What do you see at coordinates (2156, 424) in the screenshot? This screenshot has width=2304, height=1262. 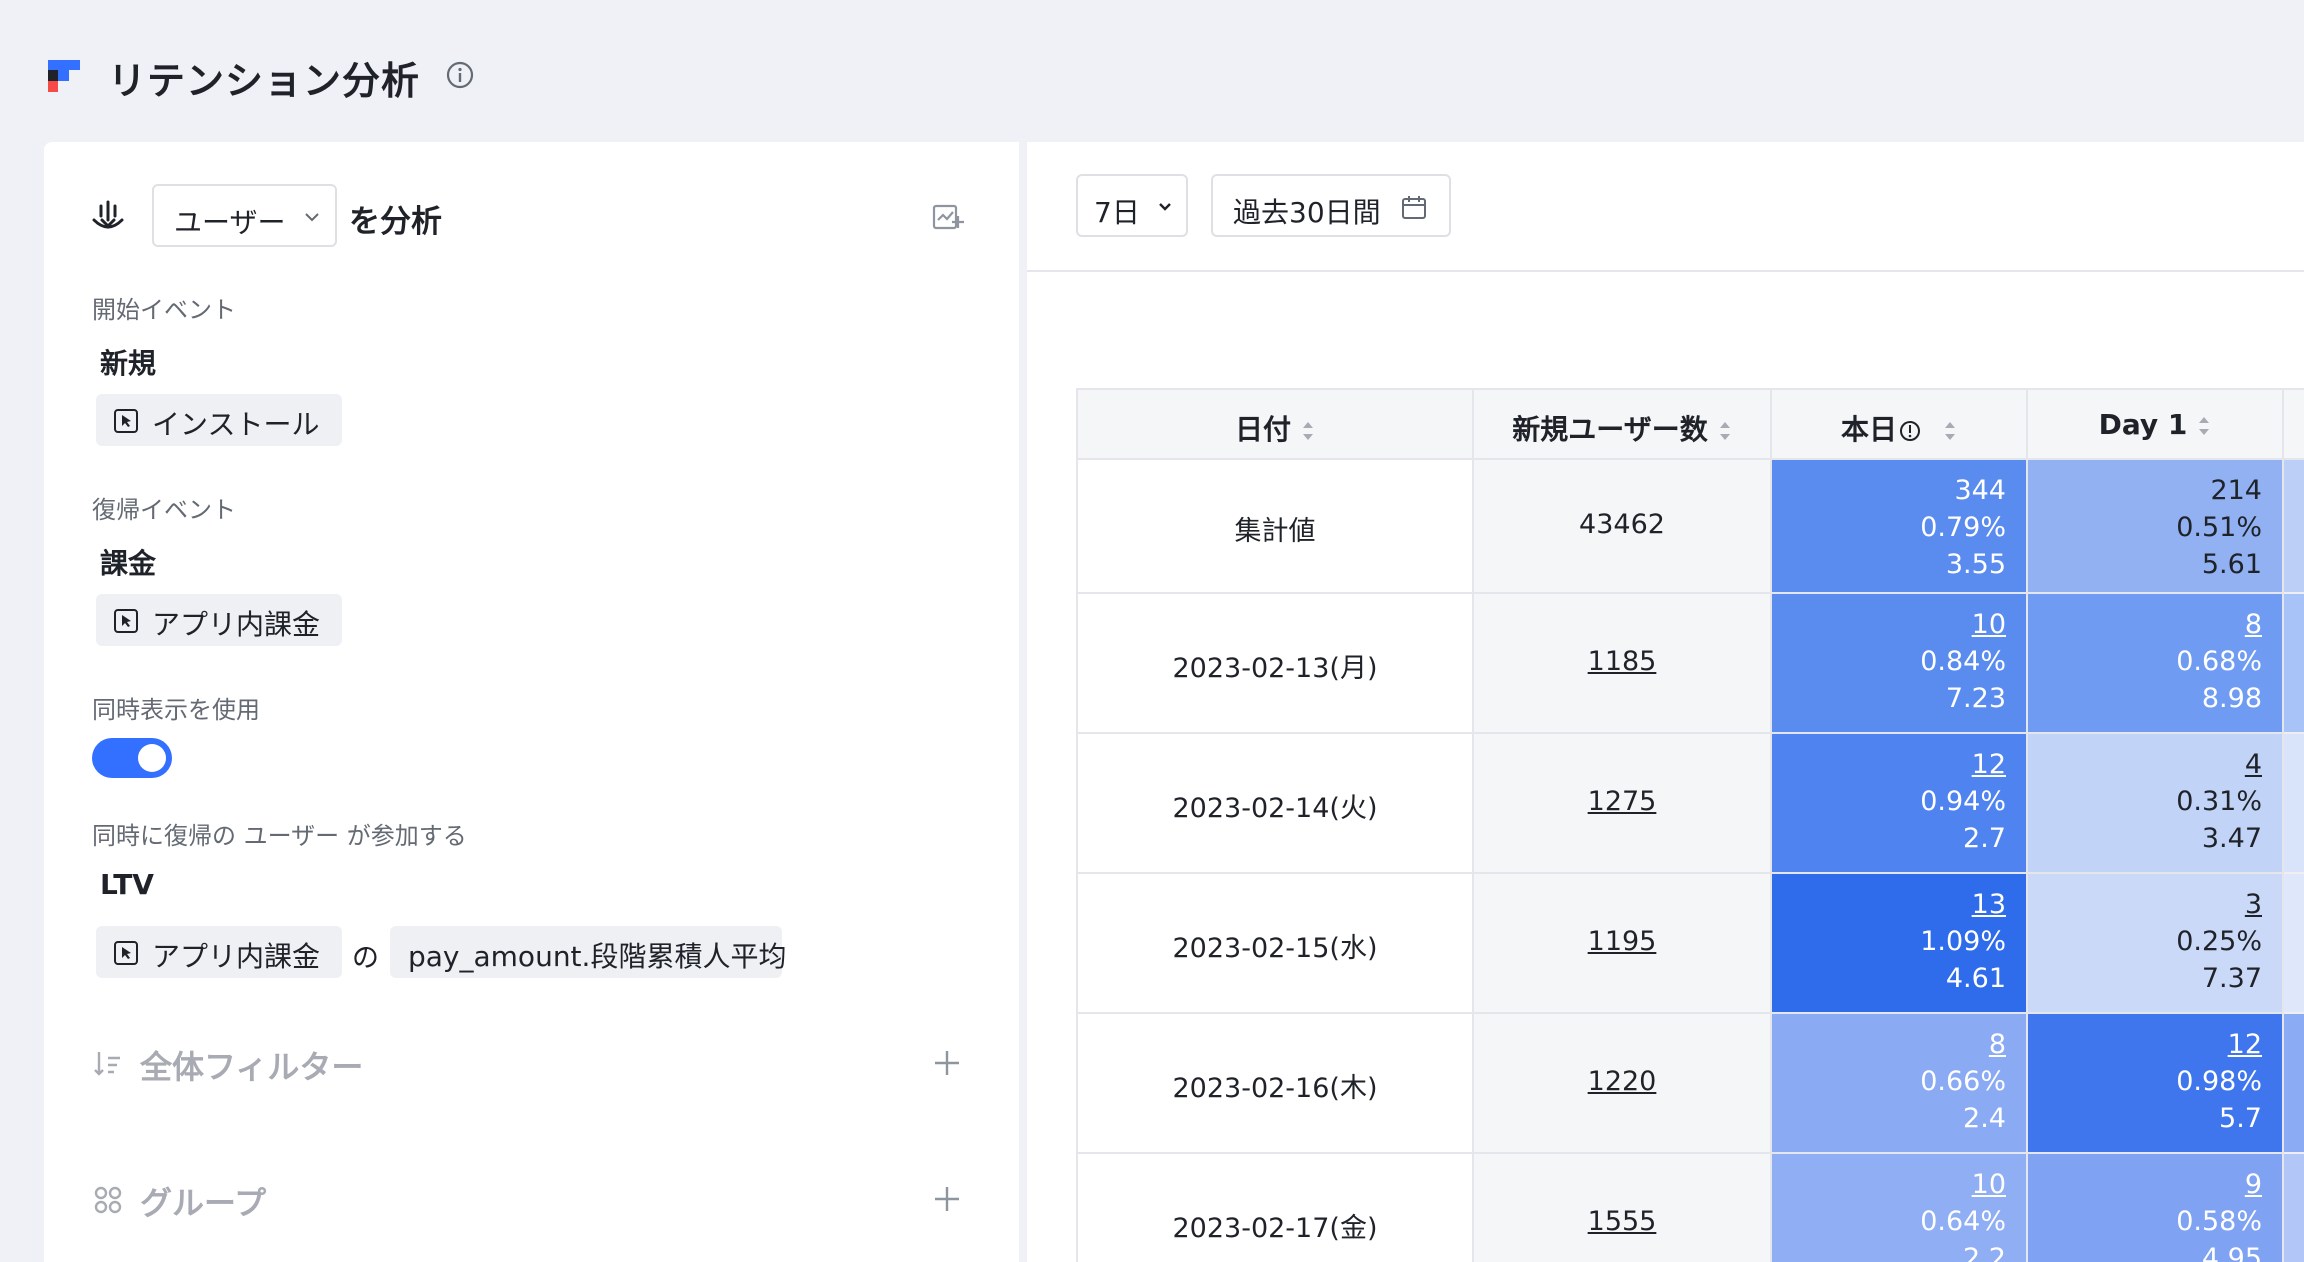 I see `column-header-day1: Day 1` at bounding box center [2156, 424].